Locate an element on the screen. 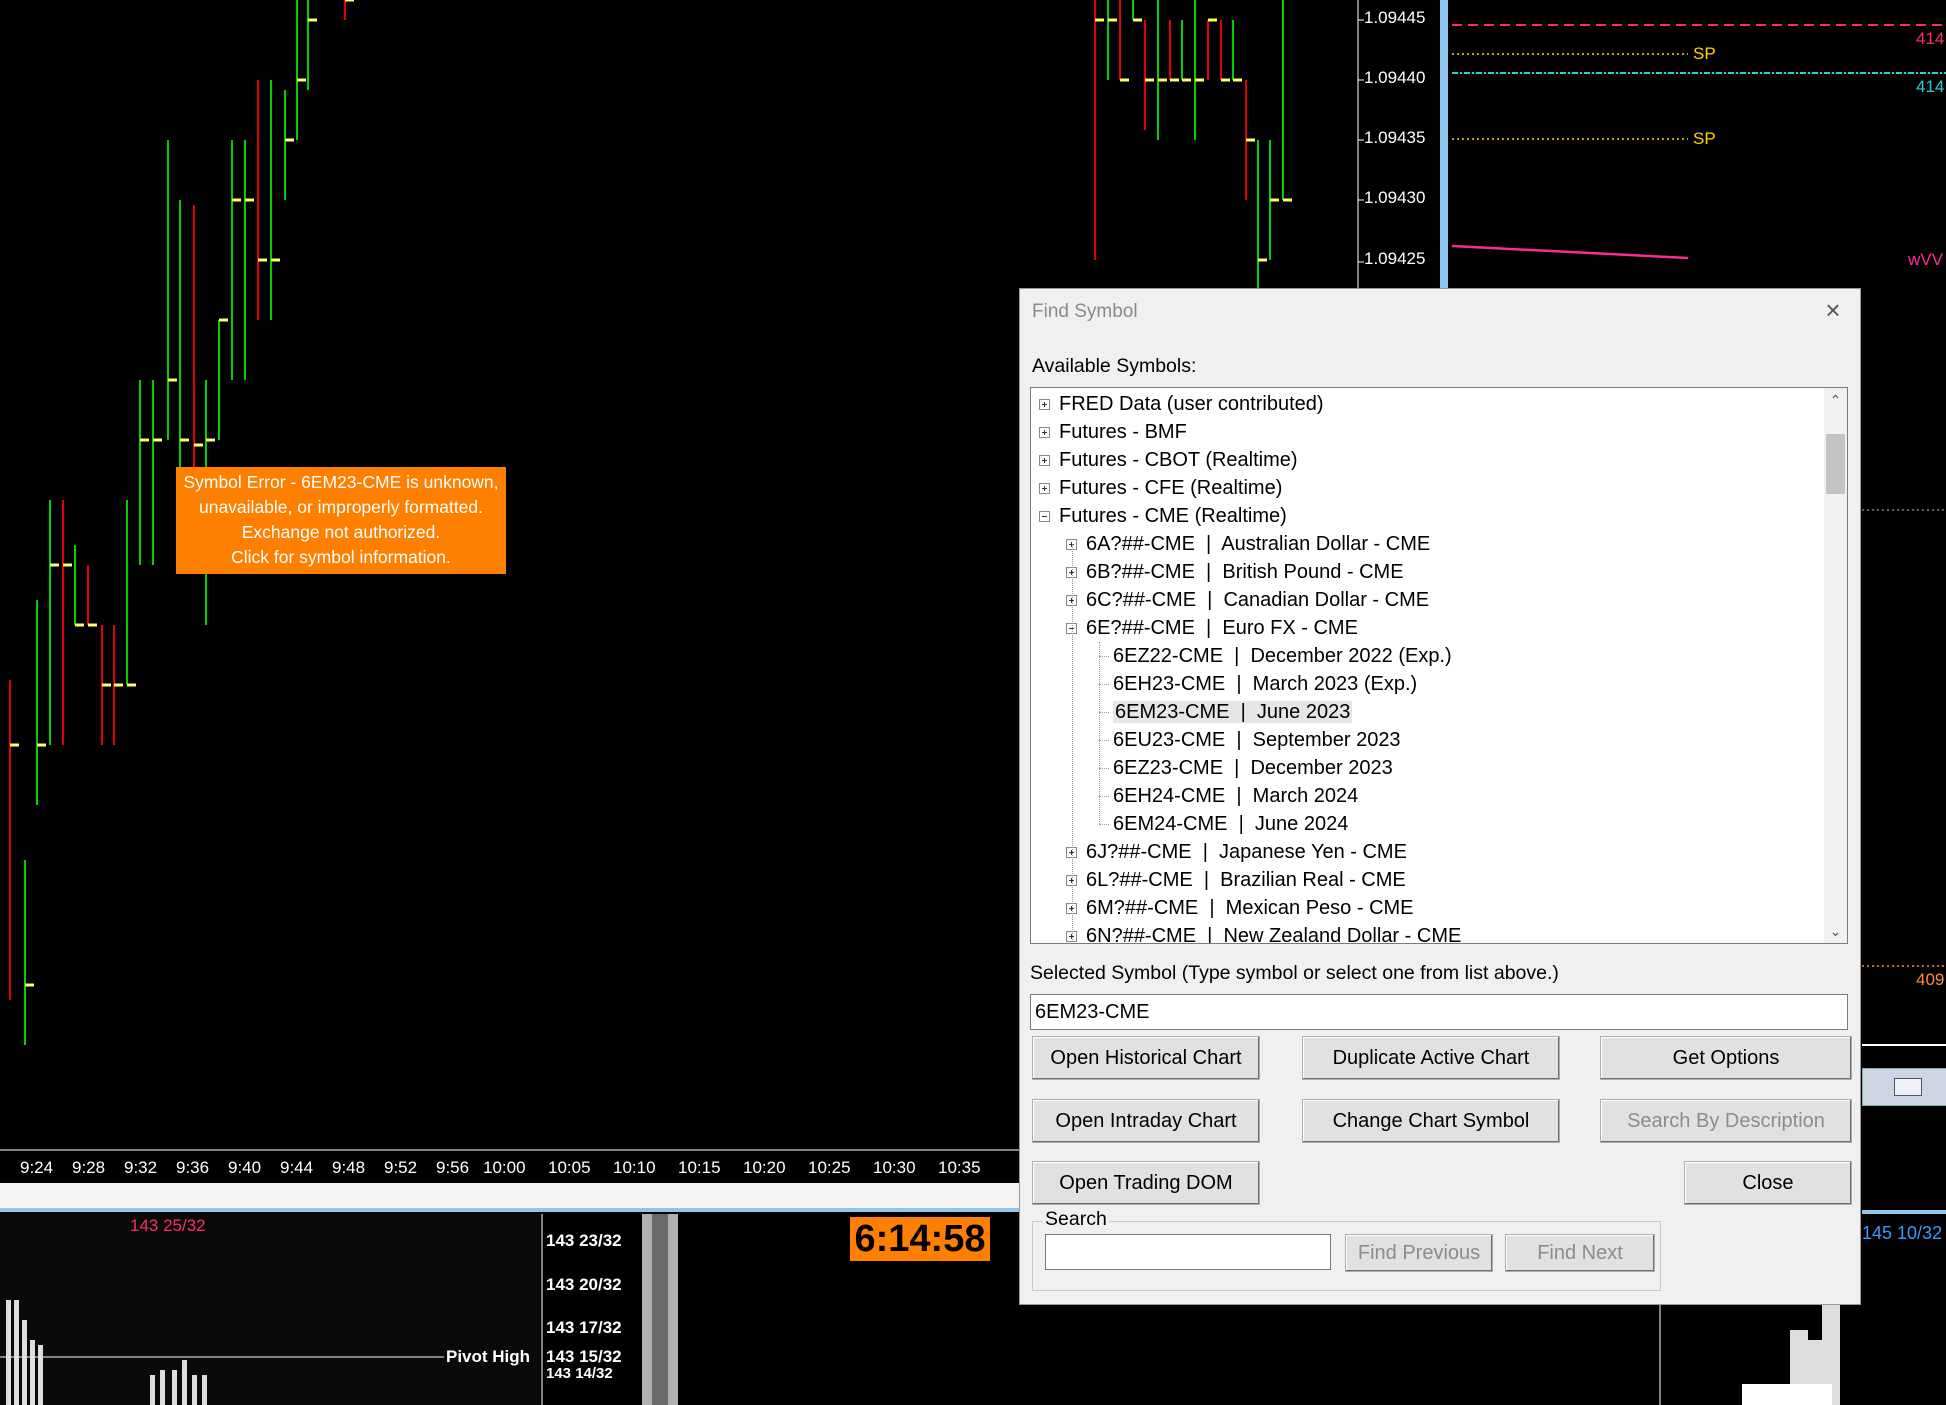  tree-item: 6J?##-CME | Japanese Yen - CME is located at coordinates (1246, 852).